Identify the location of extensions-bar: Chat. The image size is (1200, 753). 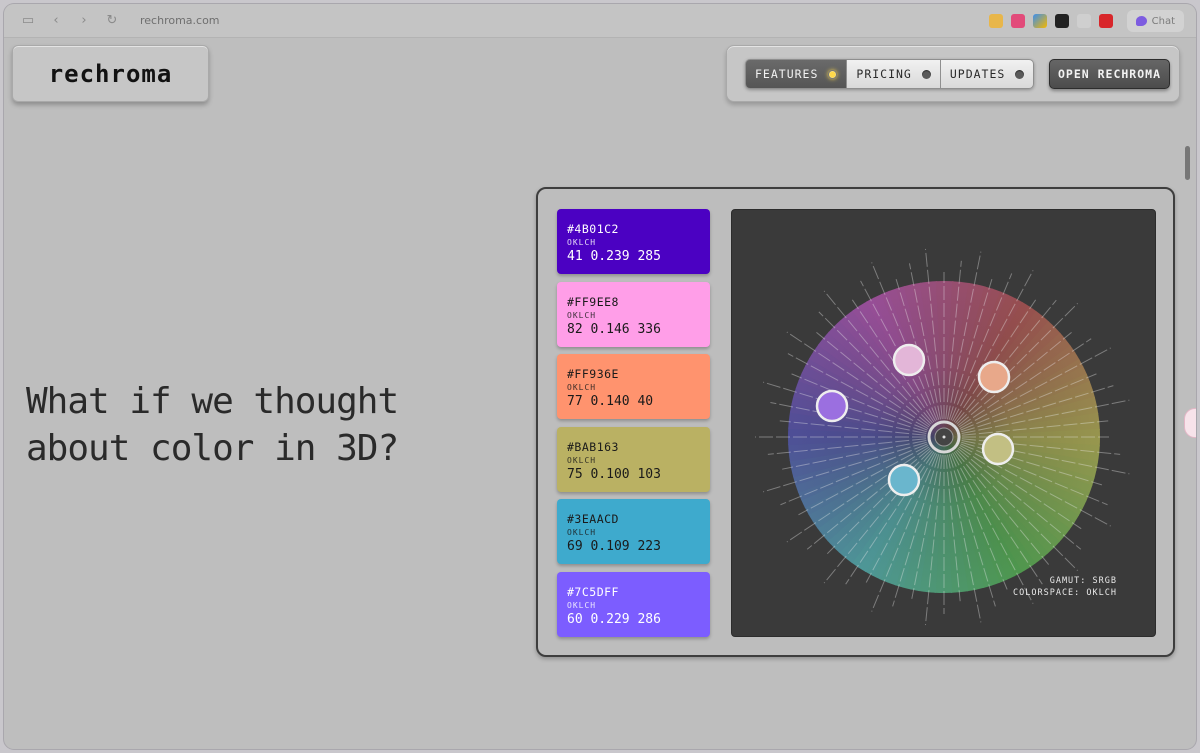
(1086, 21).